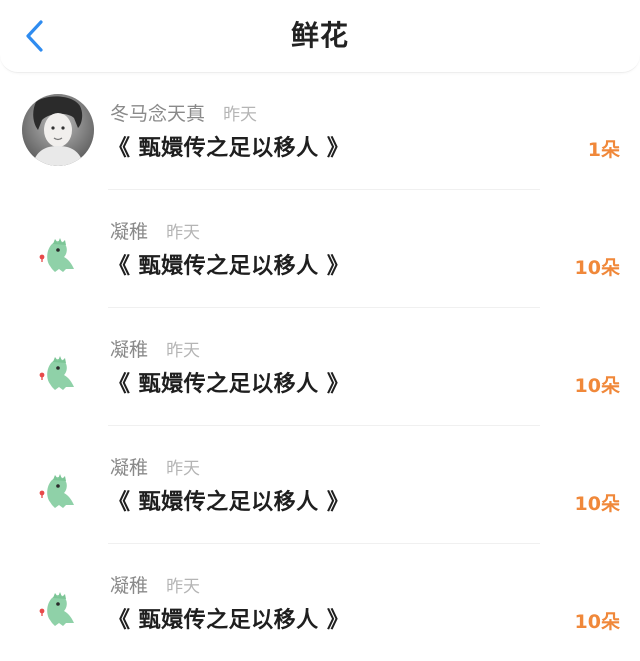  Describe the element at coordinates (158, 114) in the screenshot. I see `user-name-text: 冬马念天真` at that location.